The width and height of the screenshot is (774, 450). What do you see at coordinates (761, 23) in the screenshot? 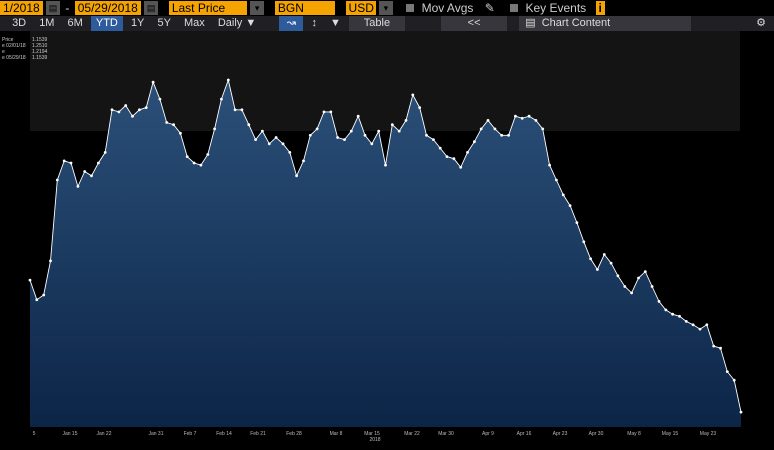
I see `gear-icon: ⚙` at bounding box center [761, 23].